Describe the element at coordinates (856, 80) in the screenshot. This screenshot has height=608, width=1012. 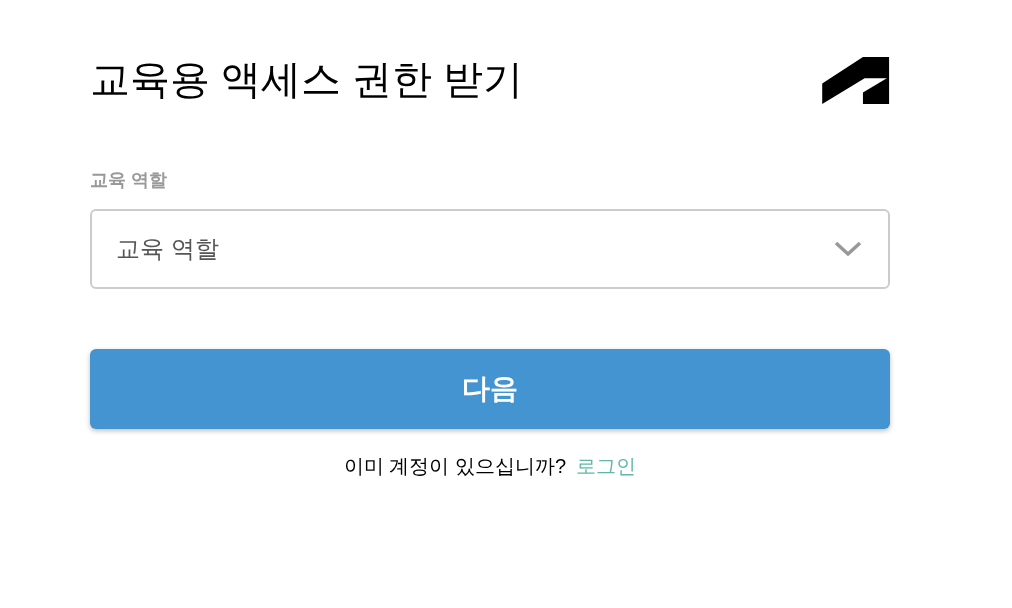
I see `logo-icon` at that location.